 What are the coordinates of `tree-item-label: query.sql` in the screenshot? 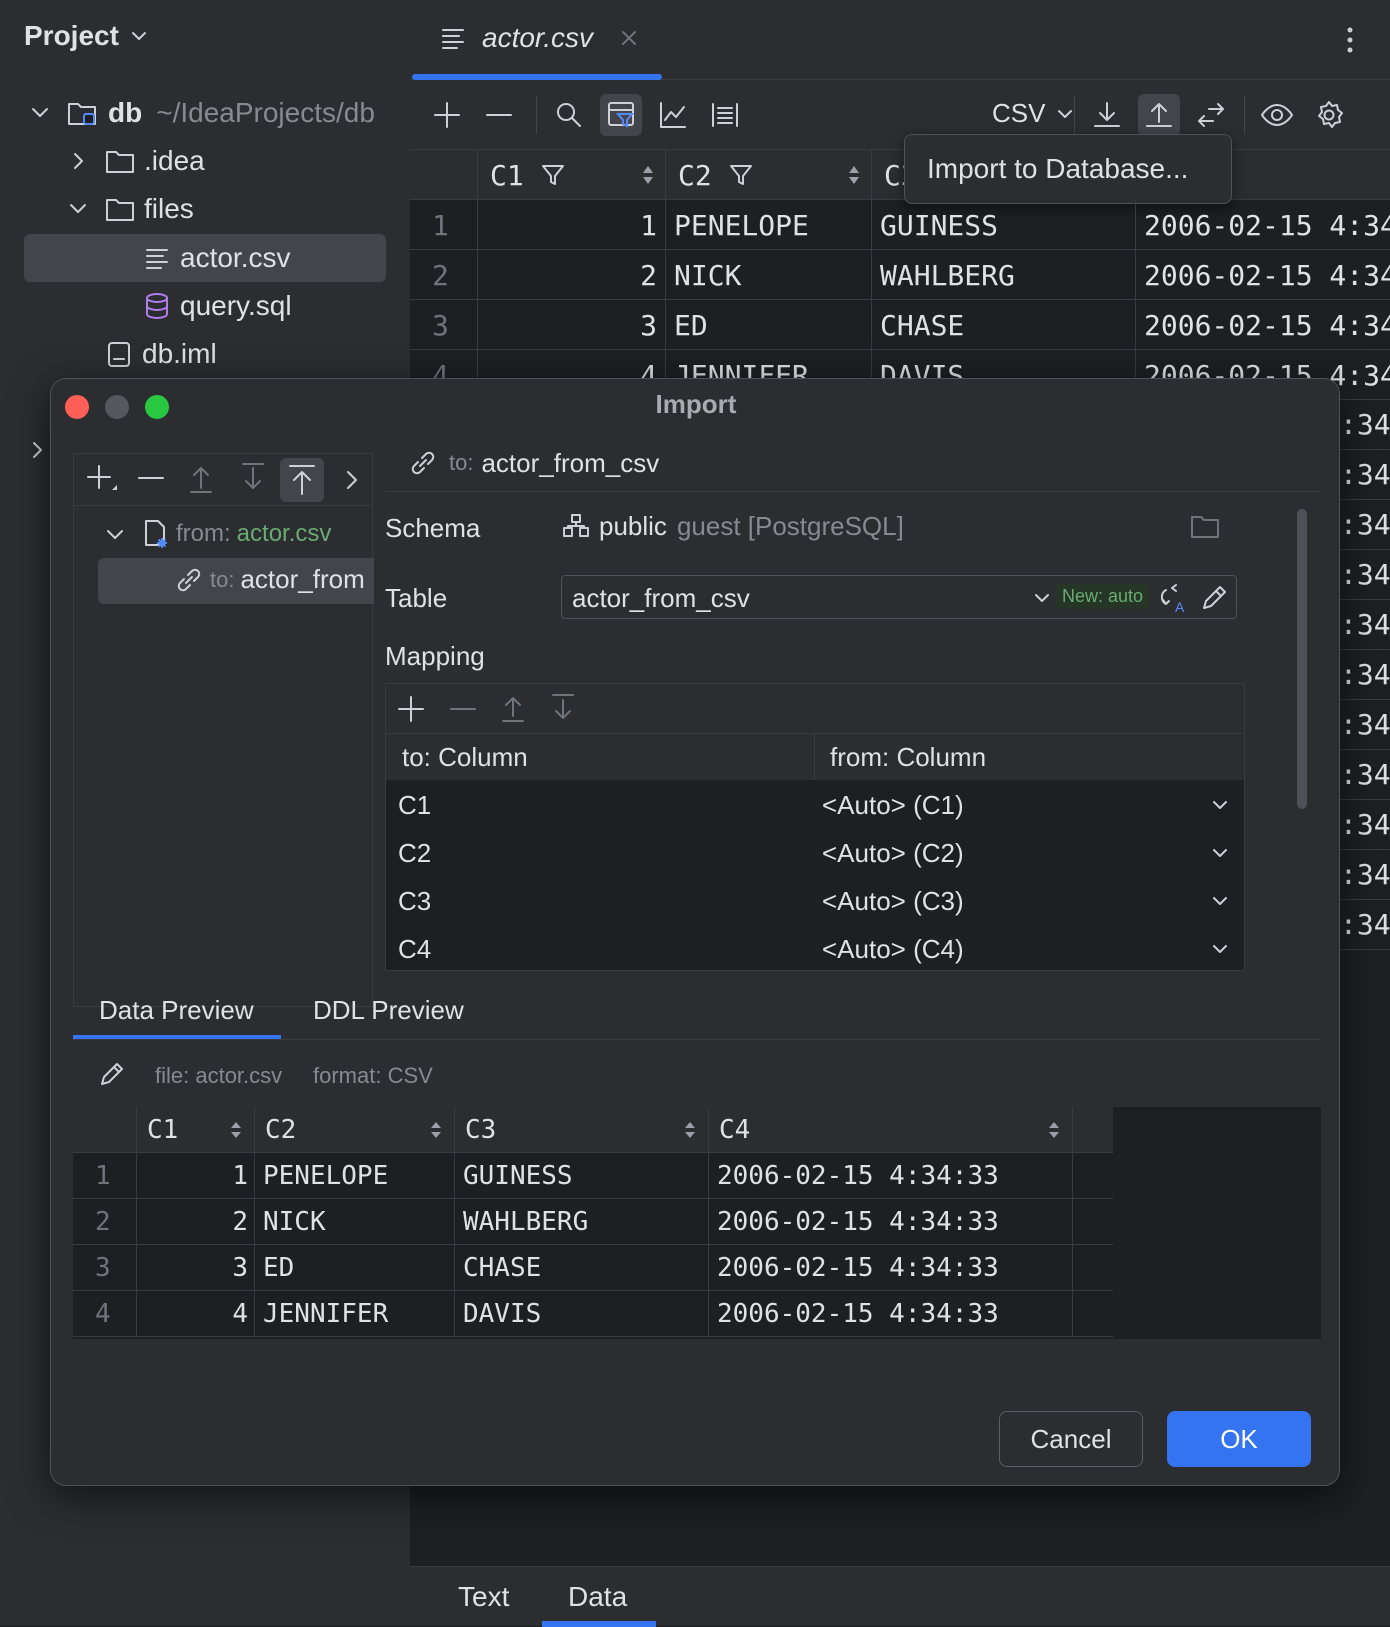 It's located at (236, 305).